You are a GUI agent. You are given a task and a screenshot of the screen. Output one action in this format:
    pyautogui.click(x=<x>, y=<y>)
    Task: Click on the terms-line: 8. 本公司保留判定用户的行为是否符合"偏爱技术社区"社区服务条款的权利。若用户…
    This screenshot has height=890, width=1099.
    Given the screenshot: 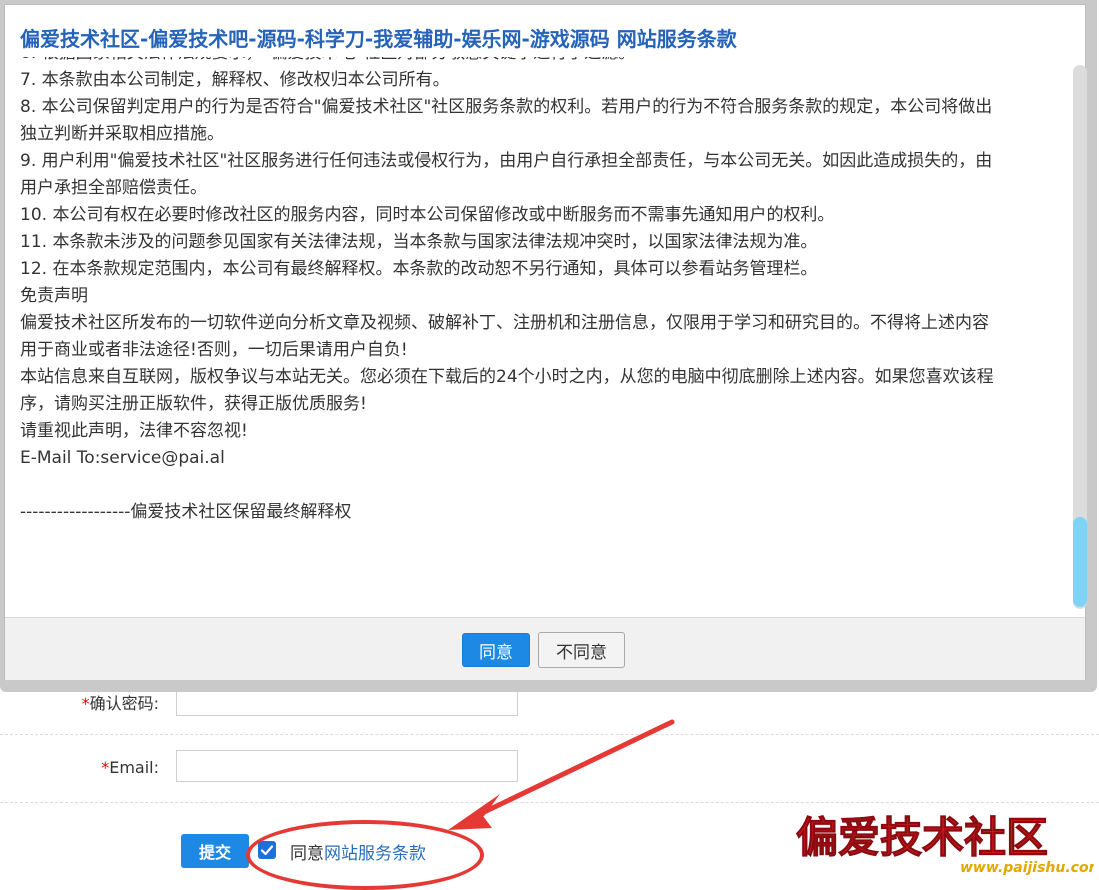 What is the action you would take?
    pyautogui.click(x=506, y=107)
    